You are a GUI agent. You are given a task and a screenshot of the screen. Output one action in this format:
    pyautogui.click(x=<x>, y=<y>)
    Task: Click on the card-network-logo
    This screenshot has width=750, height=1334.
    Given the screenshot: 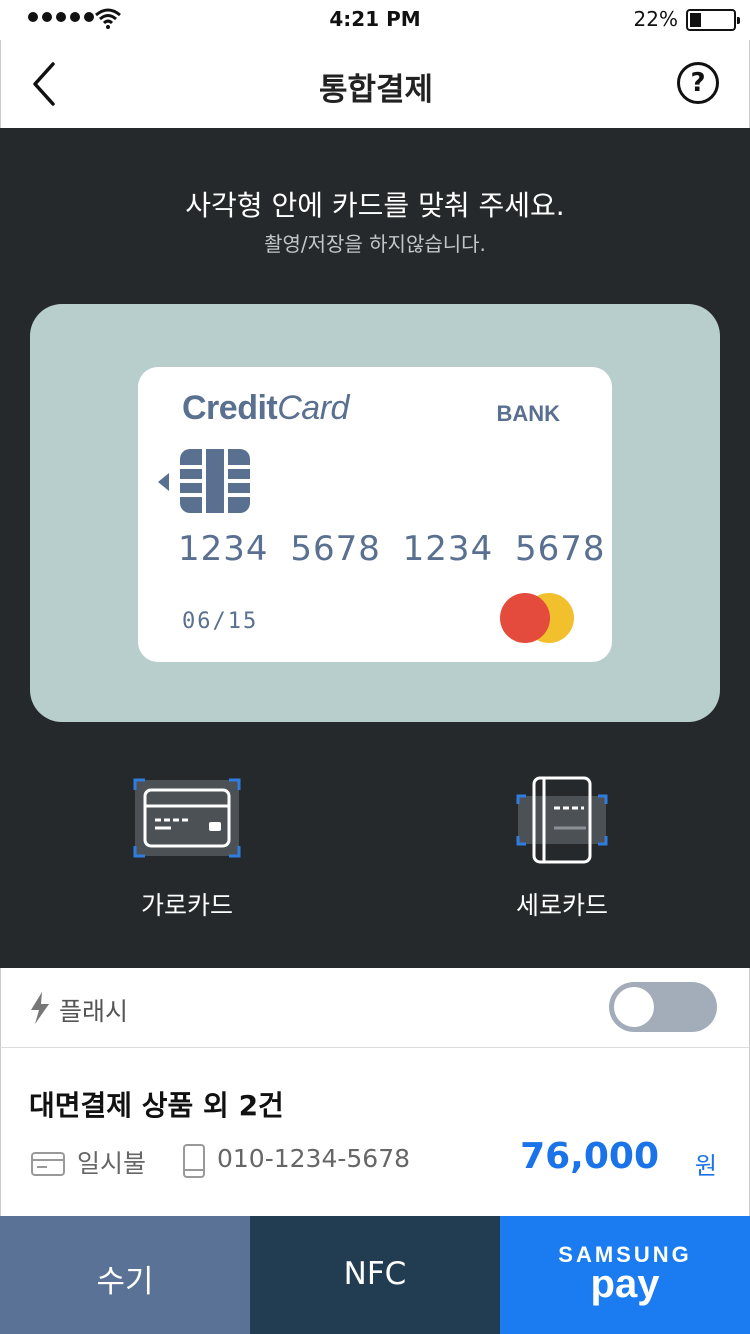 What is the action you would take?
    pyautogui.click(x=539, y=618)
    